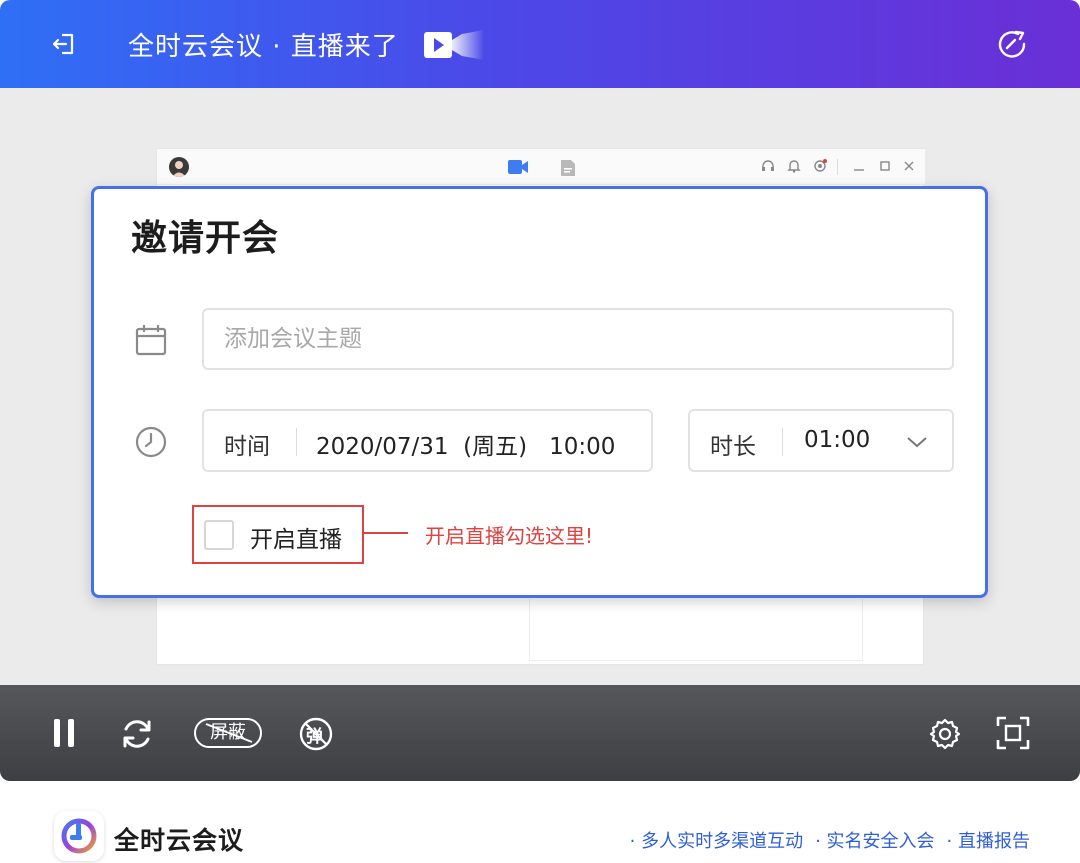 The image size is (1080, 863). What do you see at coordinates (466, 447) in the screenshot?
I see `time-value: 2020/07/31 (周五) 10:00` at bounding box center [466, 447].